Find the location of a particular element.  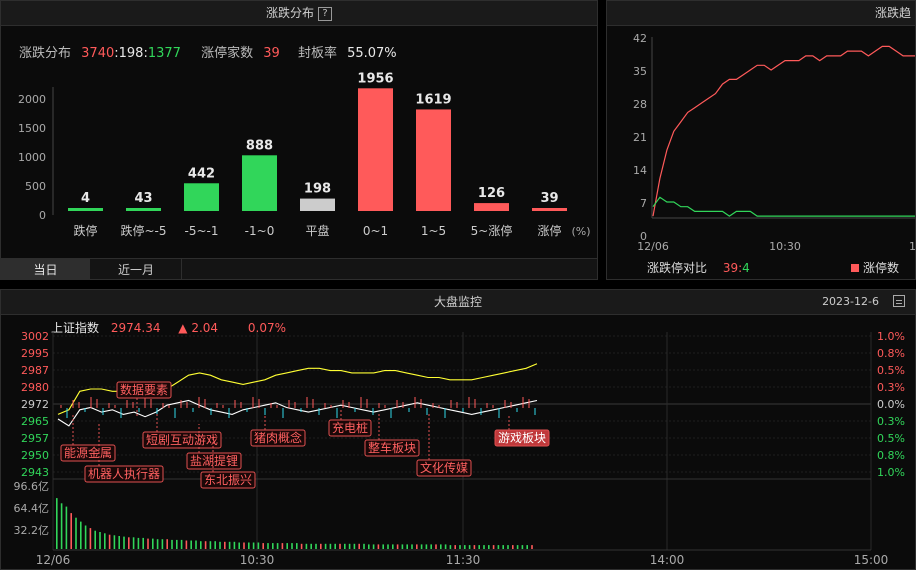

price-y-tick: 2943 is located at coordinates (35, 472).